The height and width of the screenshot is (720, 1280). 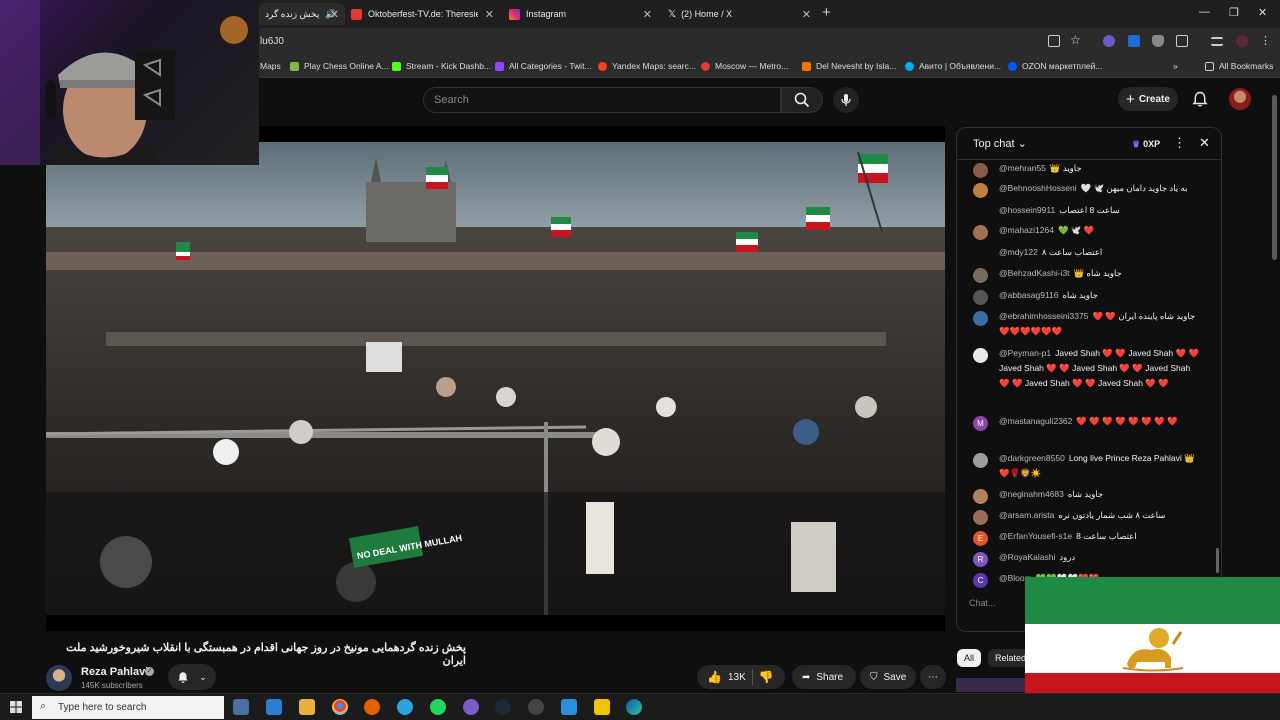 I want to click on chat-username: @neginahm4683, so click(x=1031, y=494).